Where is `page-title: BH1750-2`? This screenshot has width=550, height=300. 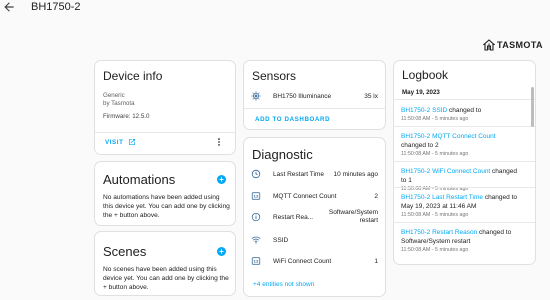
page-title: BH1750-2 is located at coordinates (56, 7).